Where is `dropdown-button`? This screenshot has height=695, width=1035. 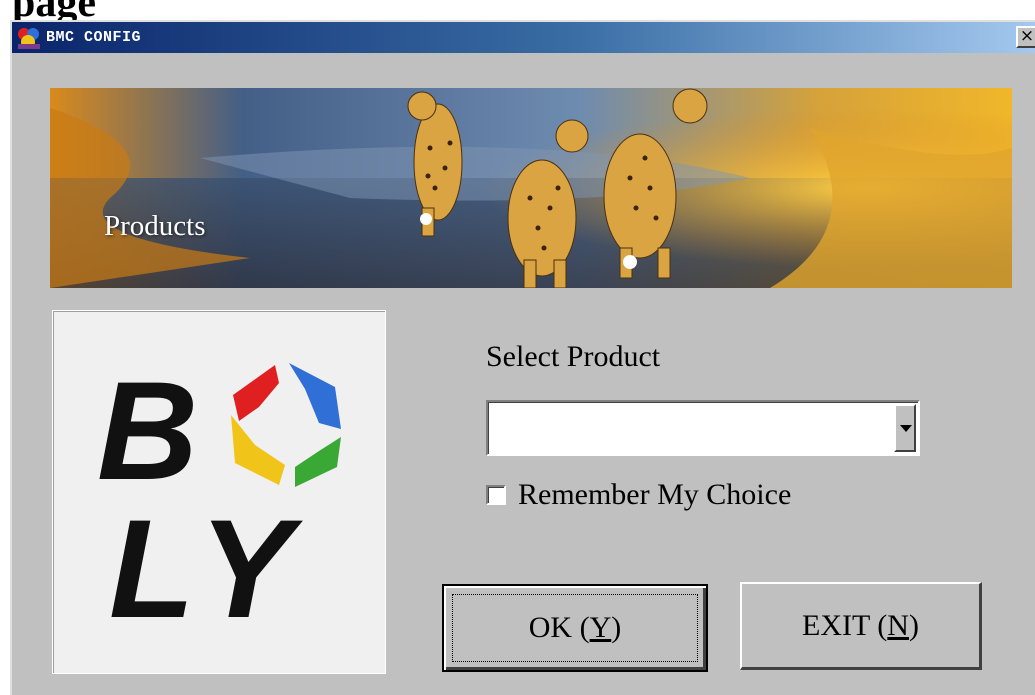 dropdown-button is located at coordinates (905, 428).